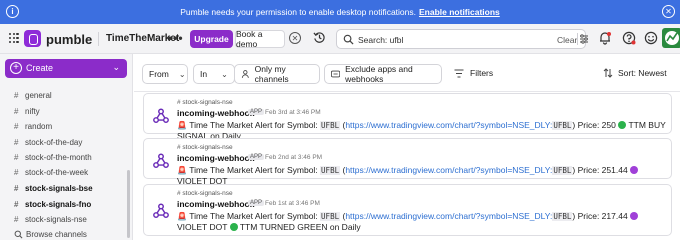 The image size is (680, 240). I want to click on sidebar-item-random: # random, so click(33, 126).